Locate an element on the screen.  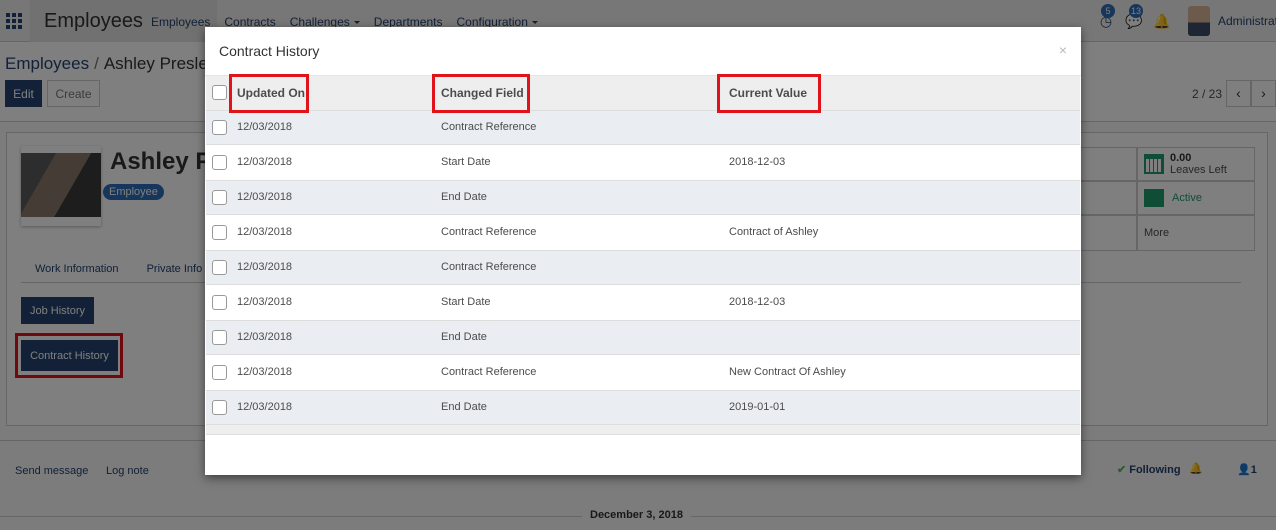
column-changed-field: Changed Field is located at coordinates (585, 93).